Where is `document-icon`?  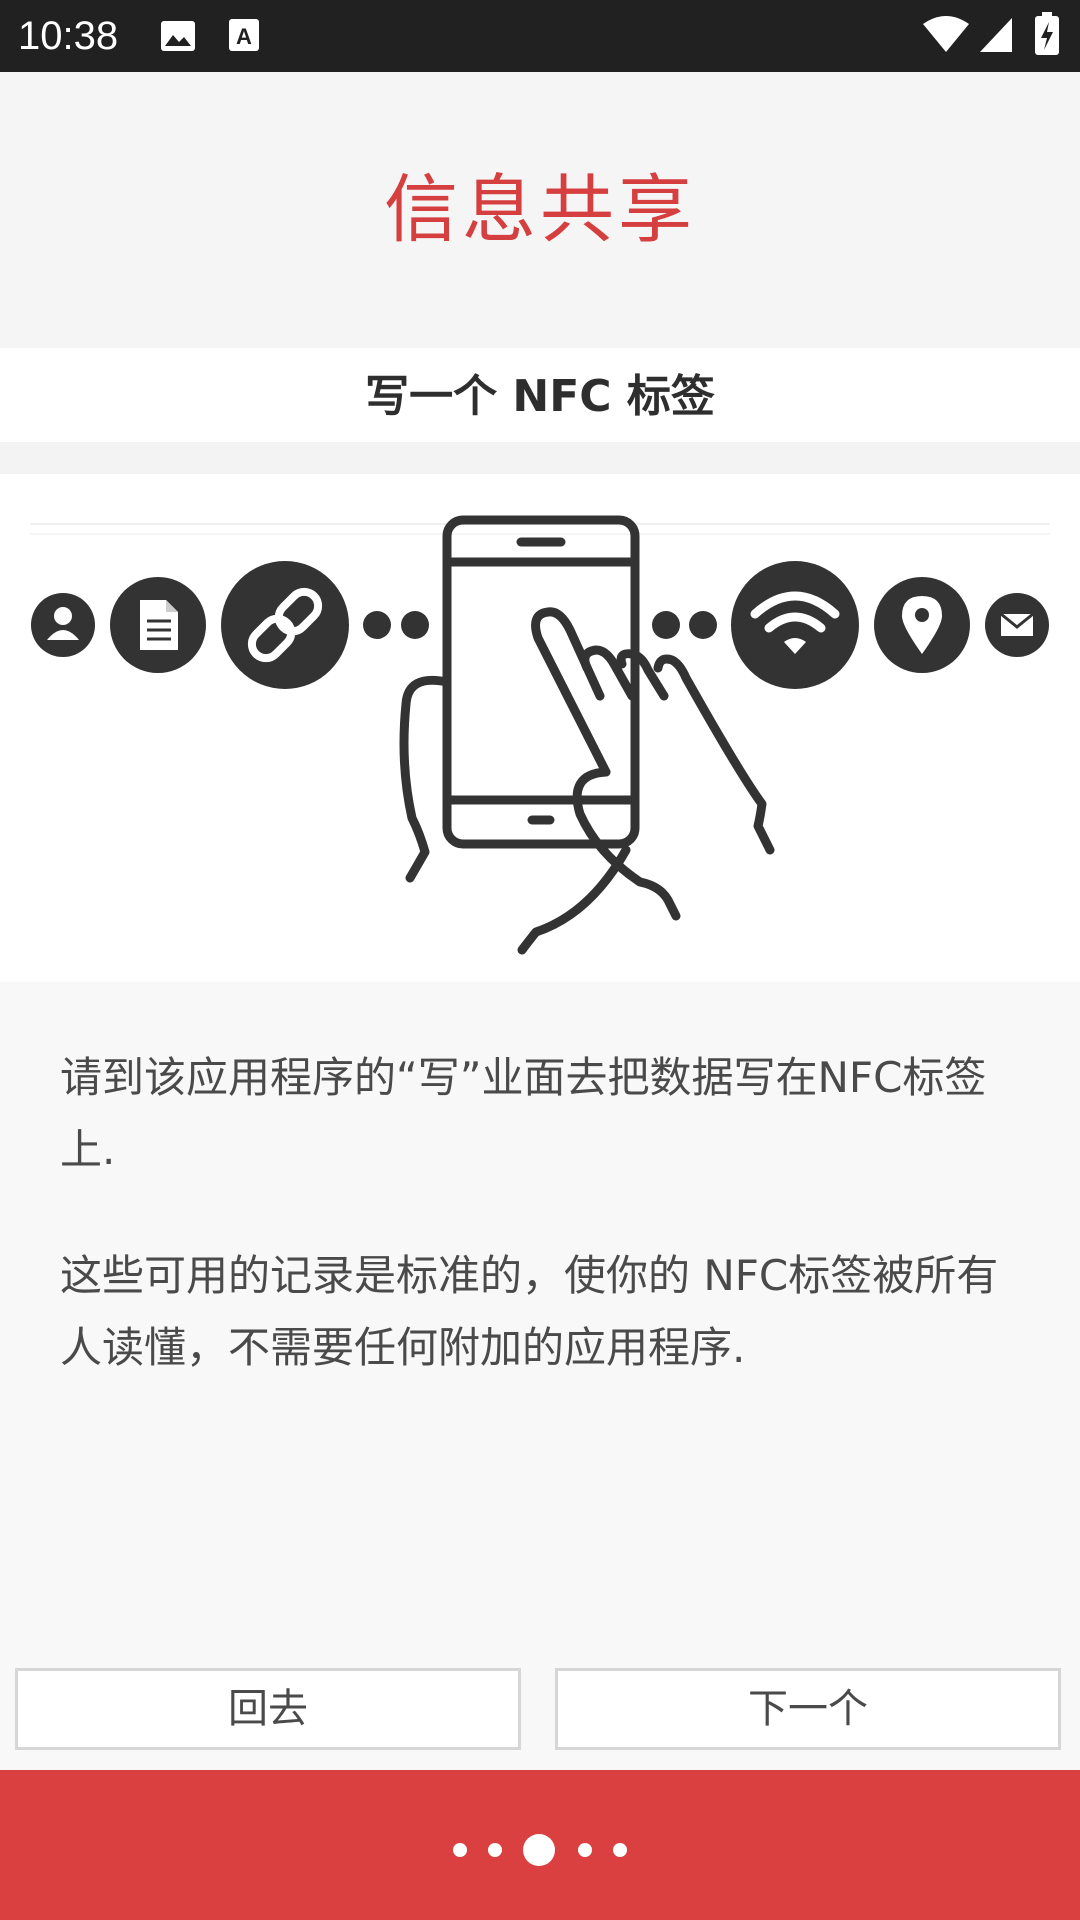 document-icon is located at coordinates (158, 625).